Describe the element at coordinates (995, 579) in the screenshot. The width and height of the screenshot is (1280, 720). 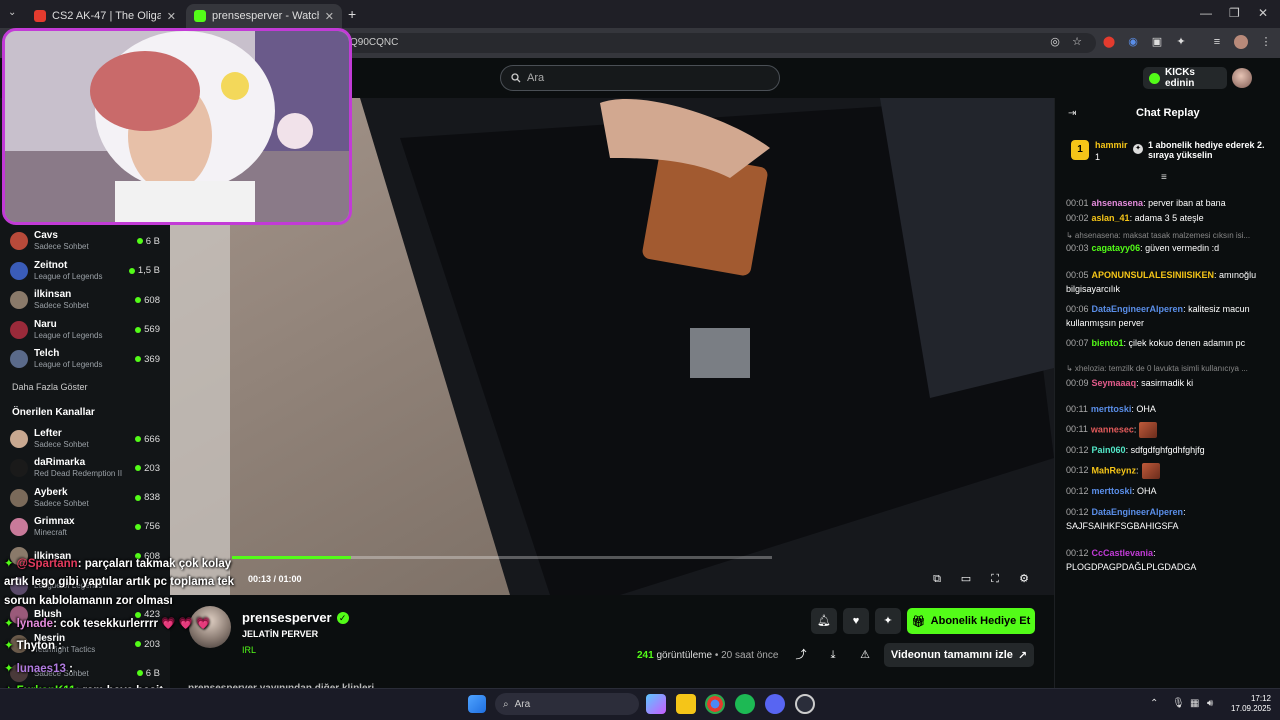
I see `fullscreen-icon: ⛶` at that location.